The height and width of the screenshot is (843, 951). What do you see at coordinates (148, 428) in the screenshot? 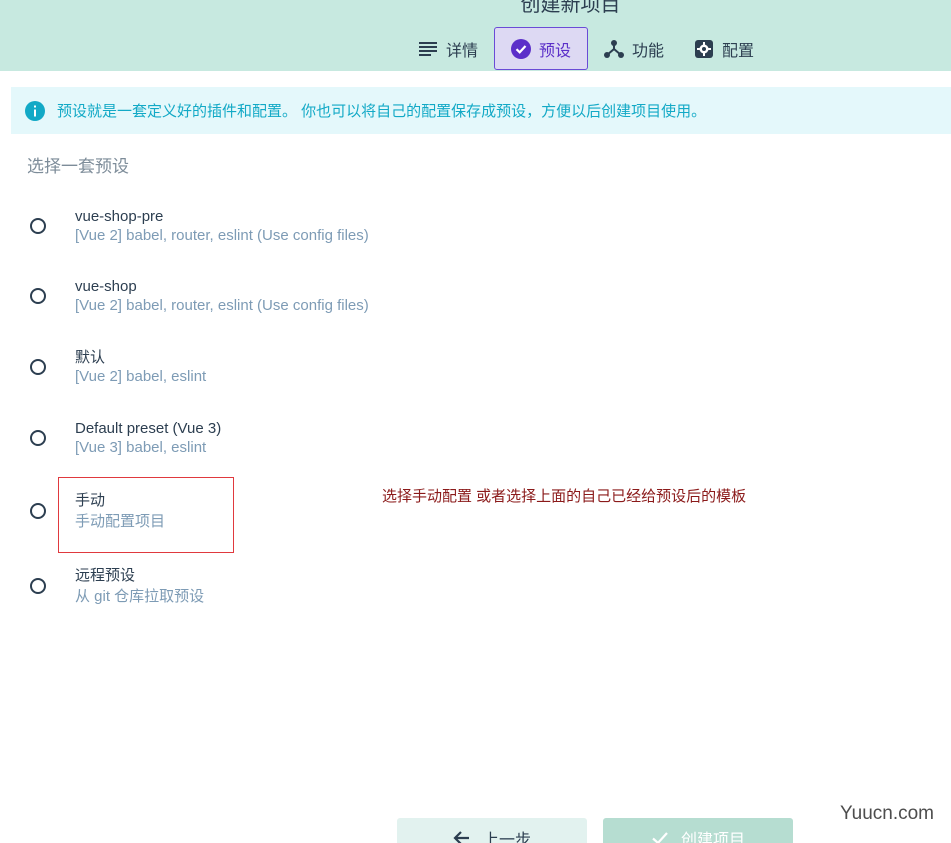
I see `preset-name: Default preset (Vue 3)` at bounding box center [148, 428].